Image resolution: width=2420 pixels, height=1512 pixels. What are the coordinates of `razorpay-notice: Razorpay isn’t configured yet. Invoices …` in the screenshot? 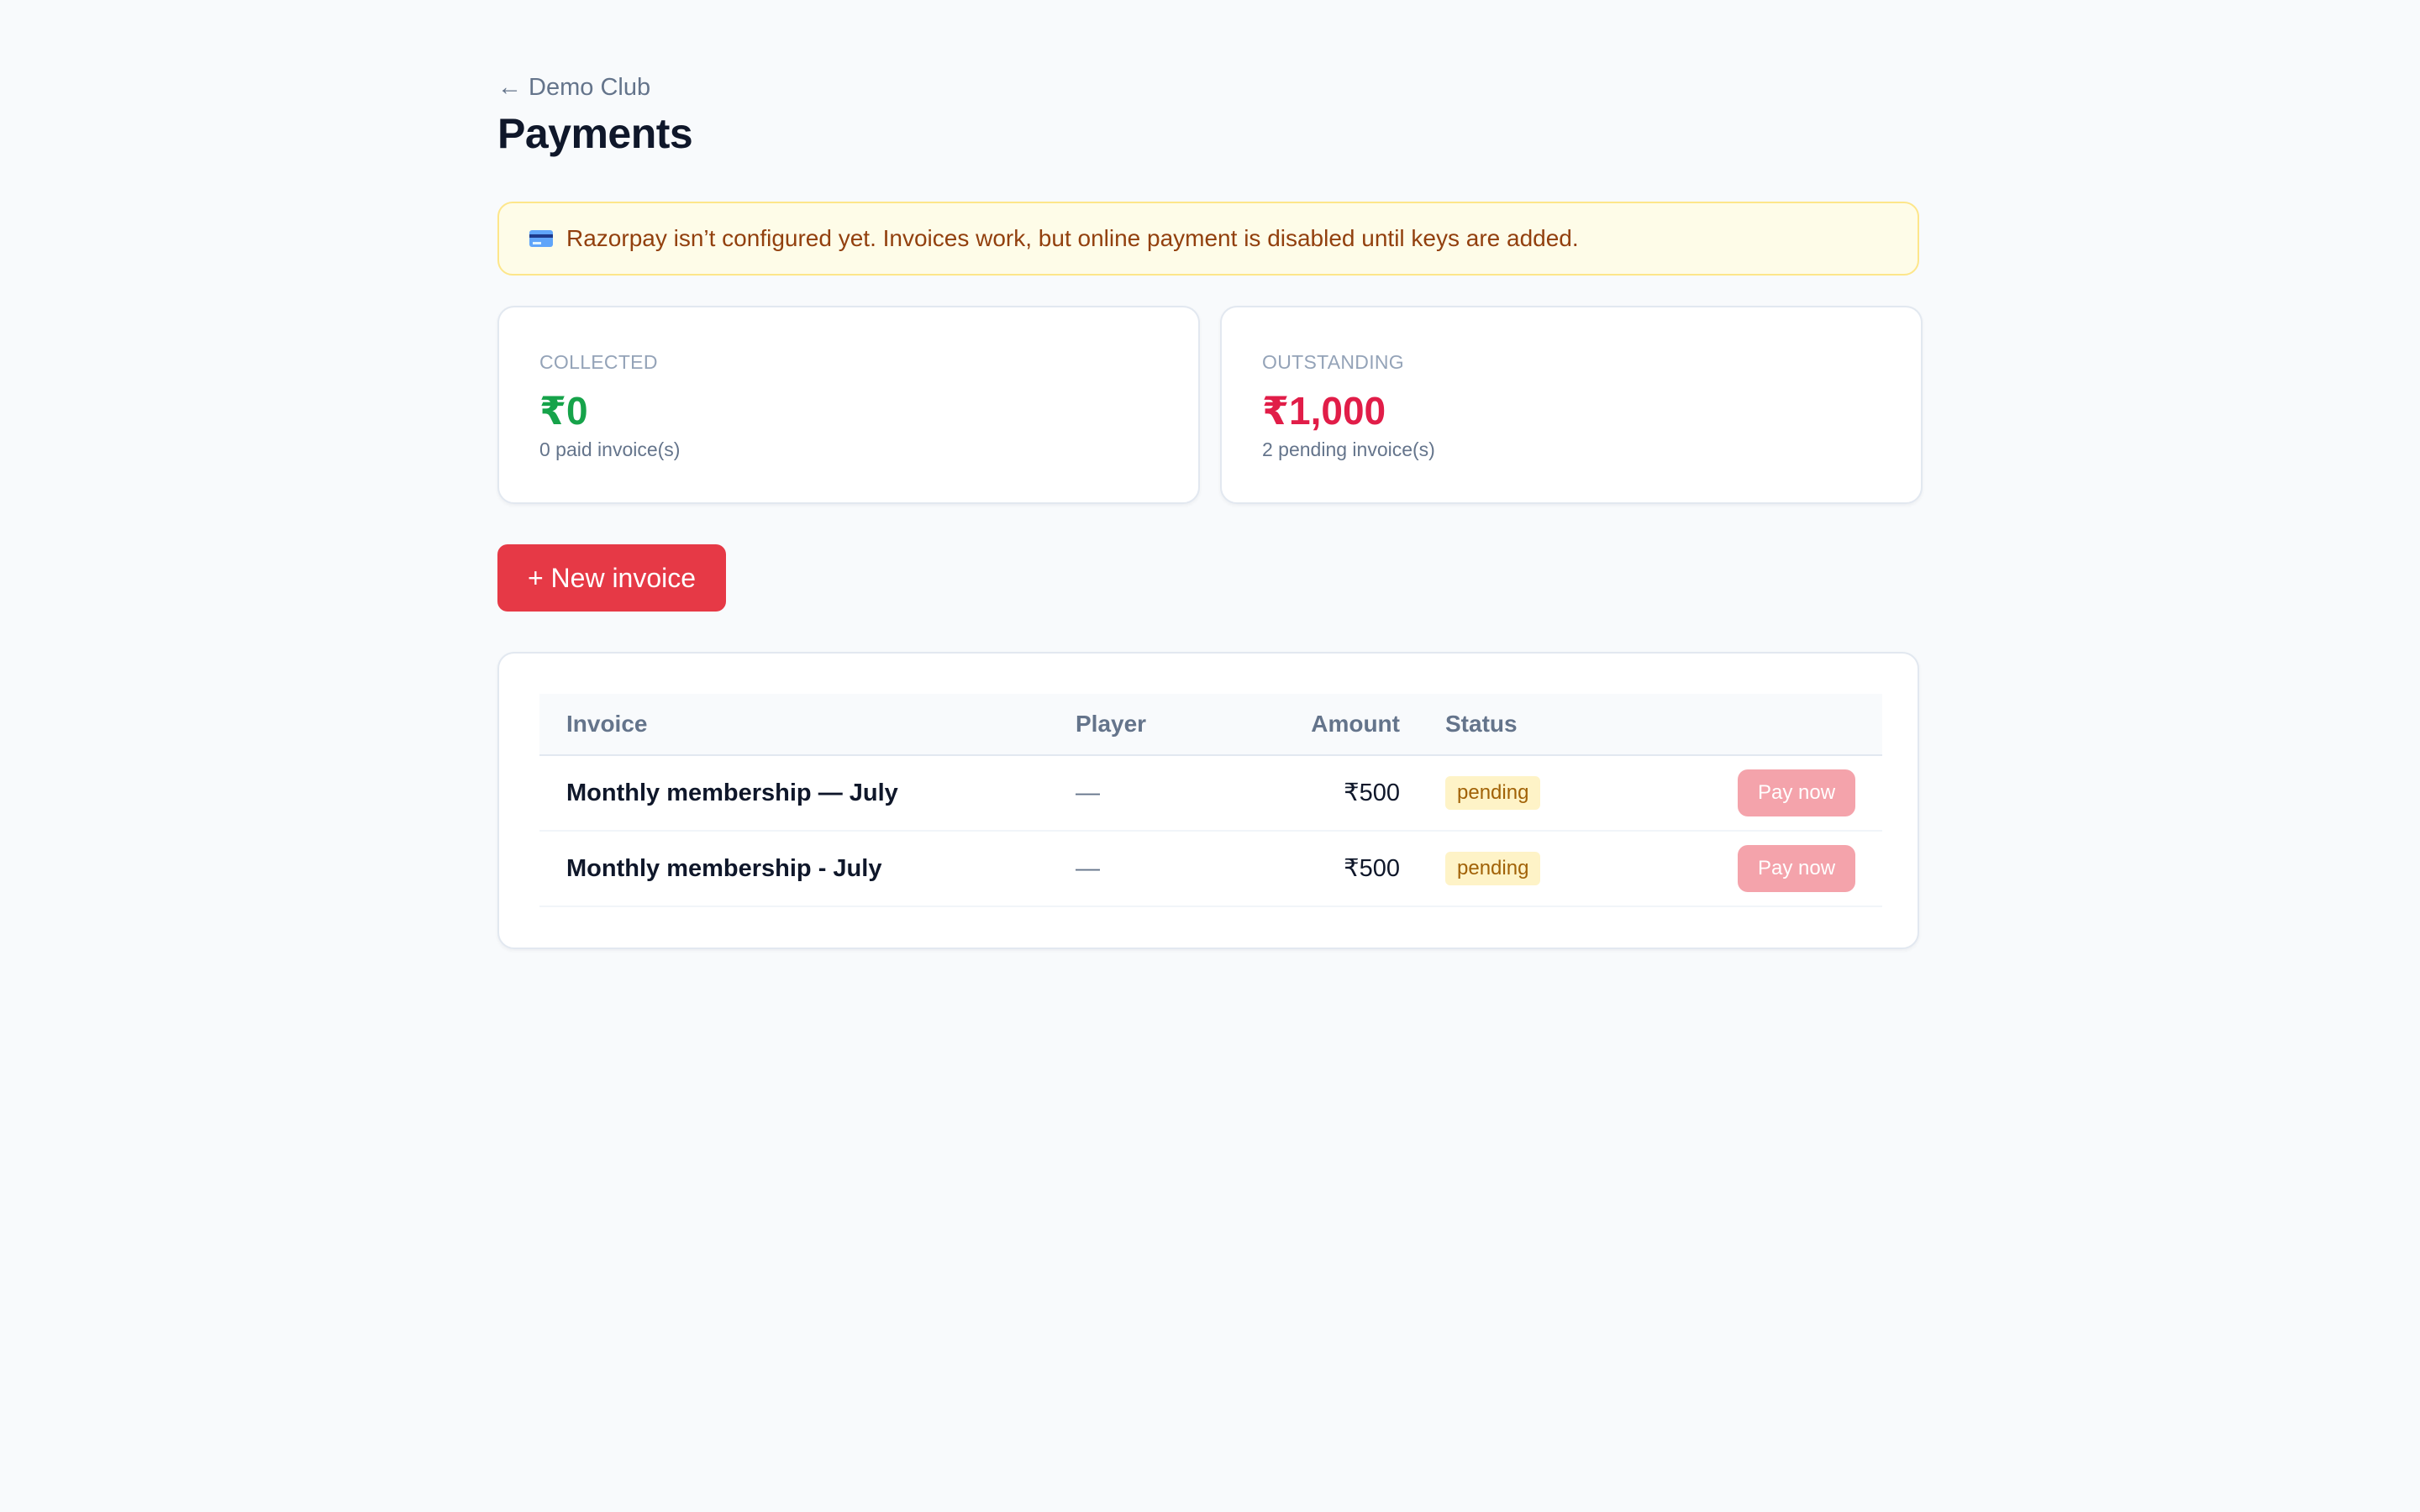 It's located at (1208, 239).